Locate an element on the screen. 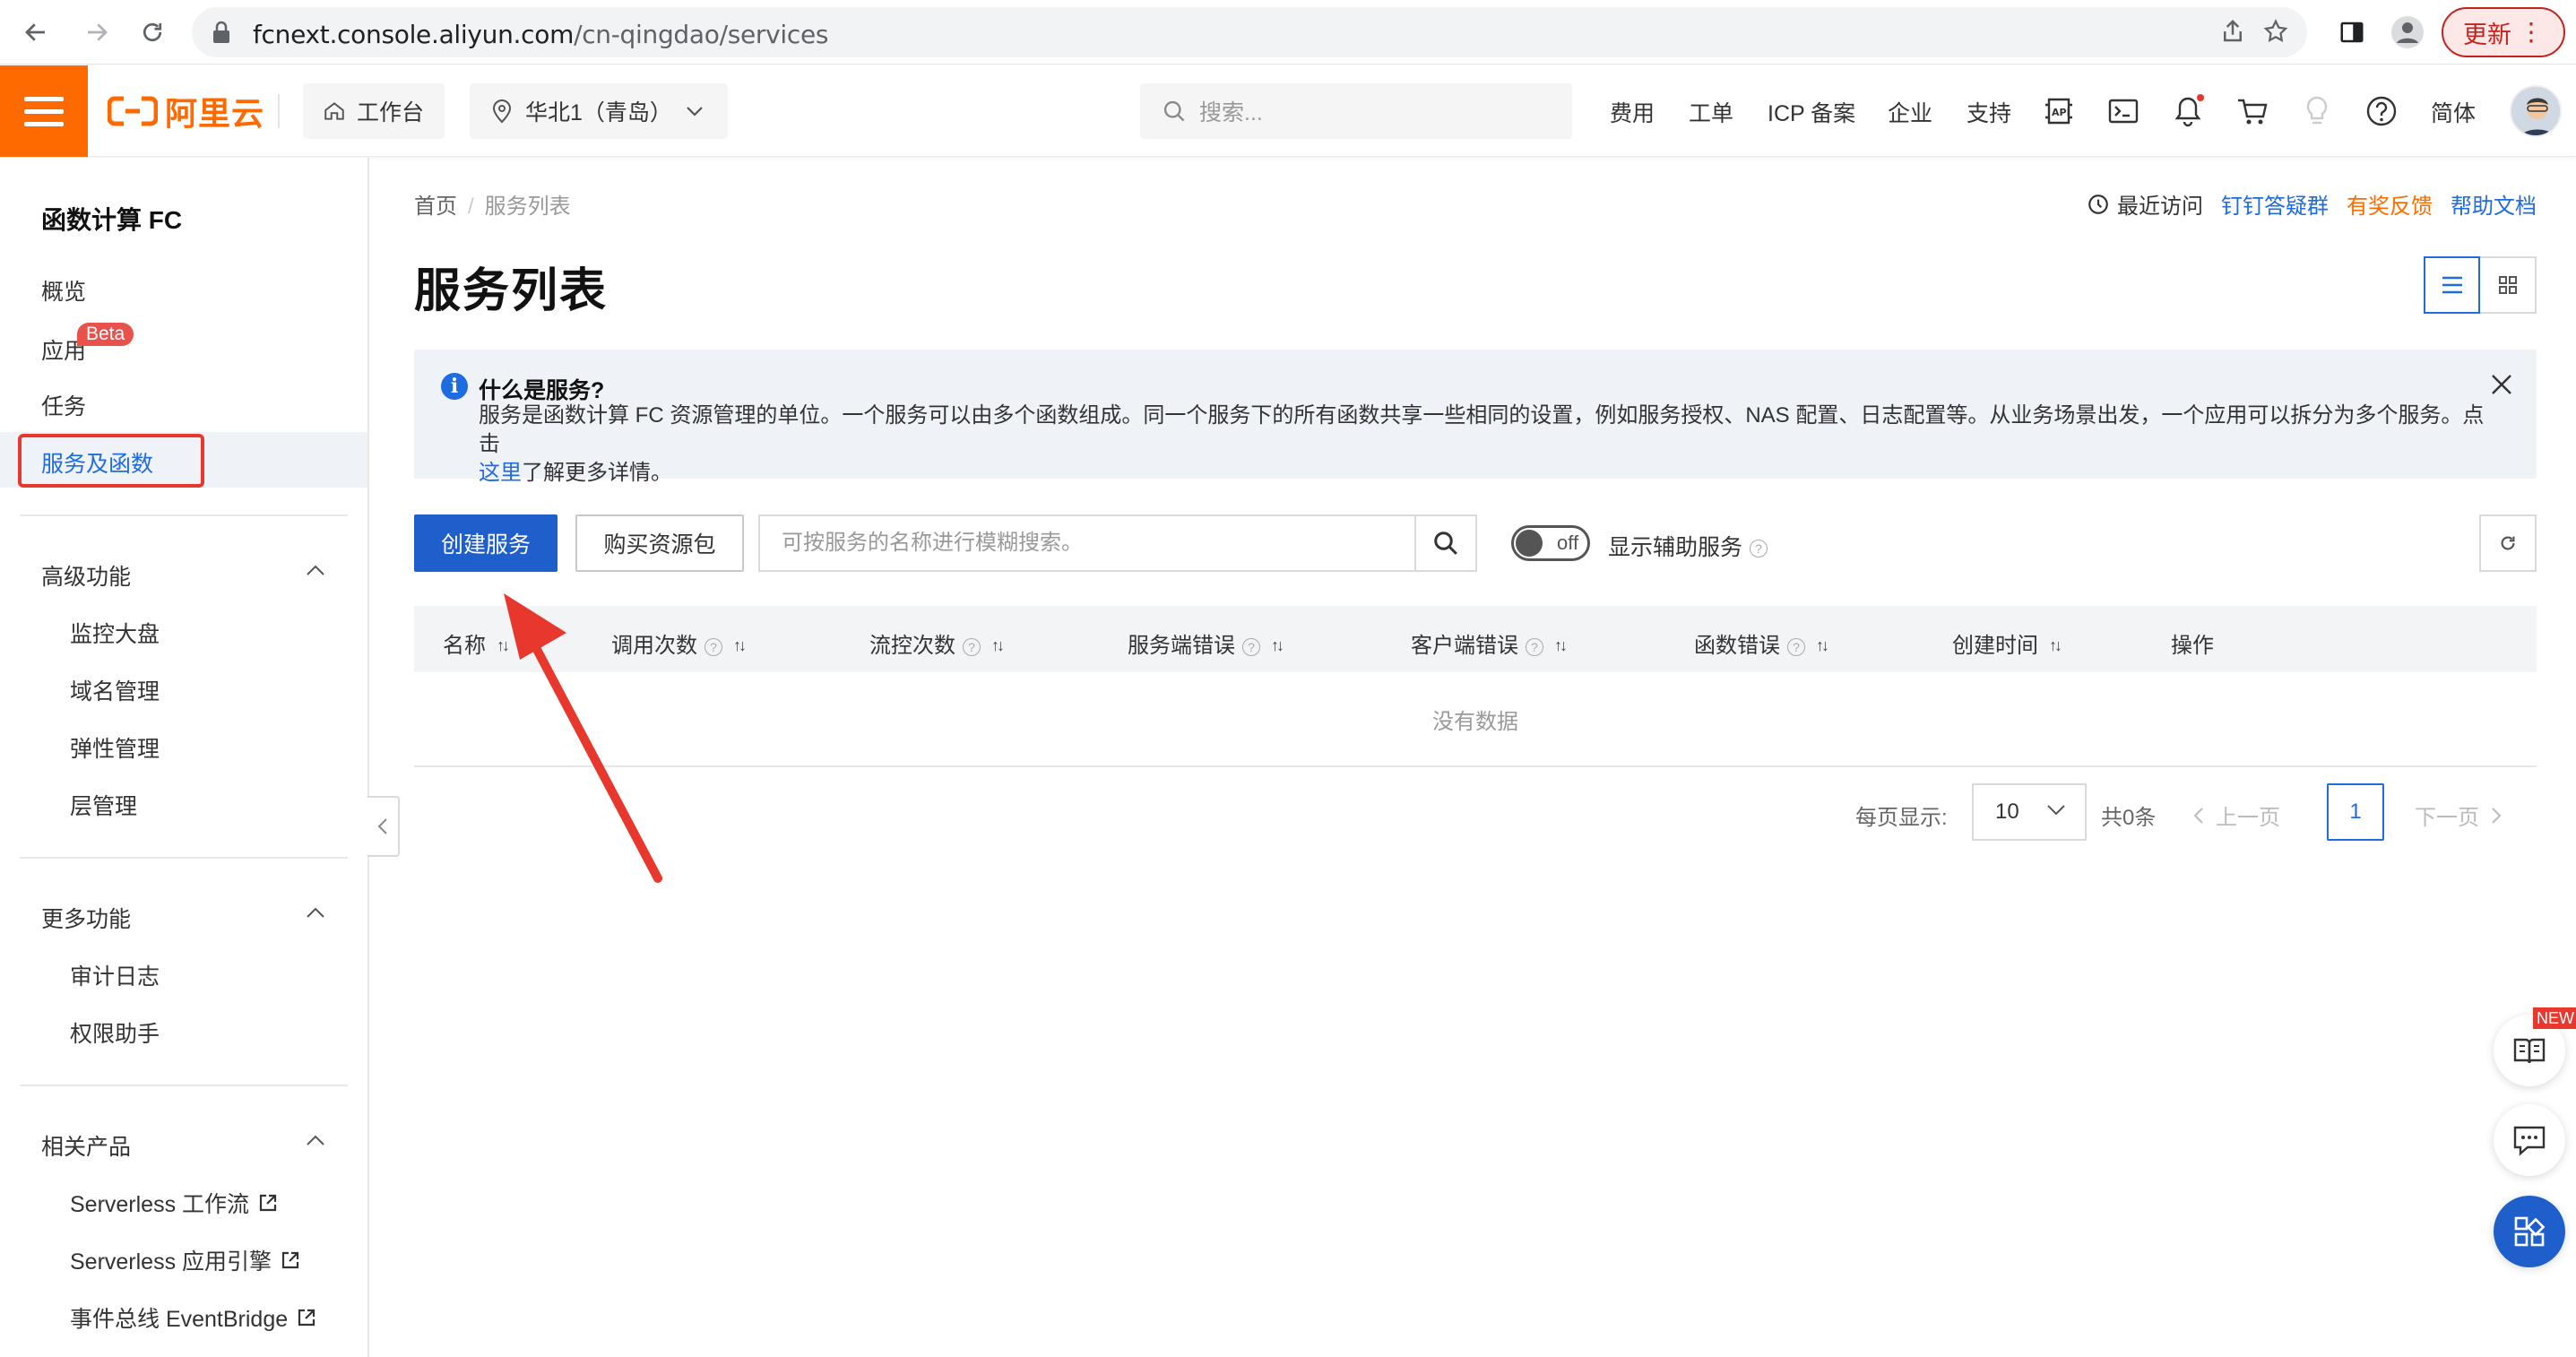 The width and height of the screenshot is (2576, 1357). sidebar-item-serverless-app-engine: Serverless 应用引擎 is located at coordinates (185, 1260).